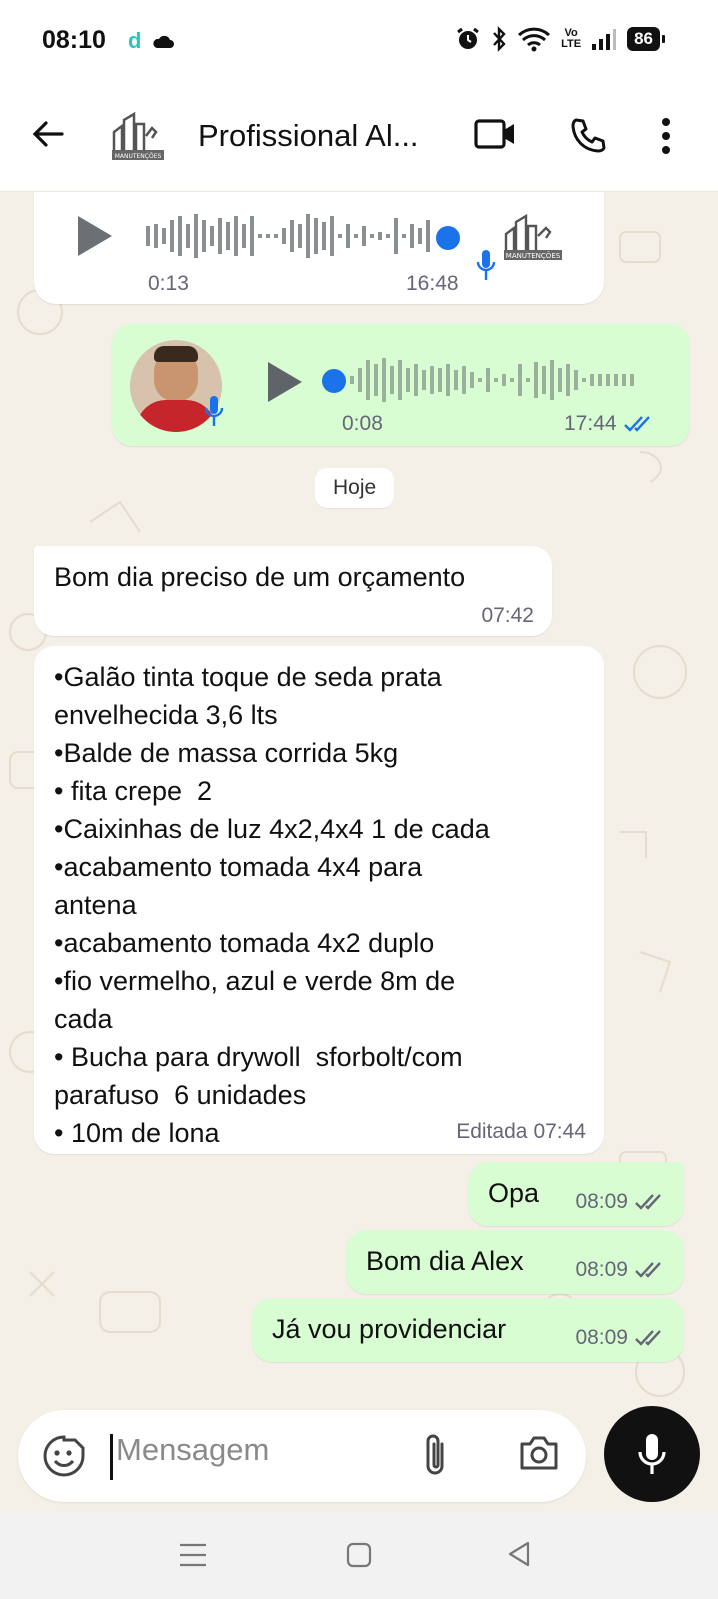 The image size is (718, 1599). What do you see at coordinates (64, 1456) in the screenshot?
I see `sticker-emoji-icon` at bounding box center [64, 1456].